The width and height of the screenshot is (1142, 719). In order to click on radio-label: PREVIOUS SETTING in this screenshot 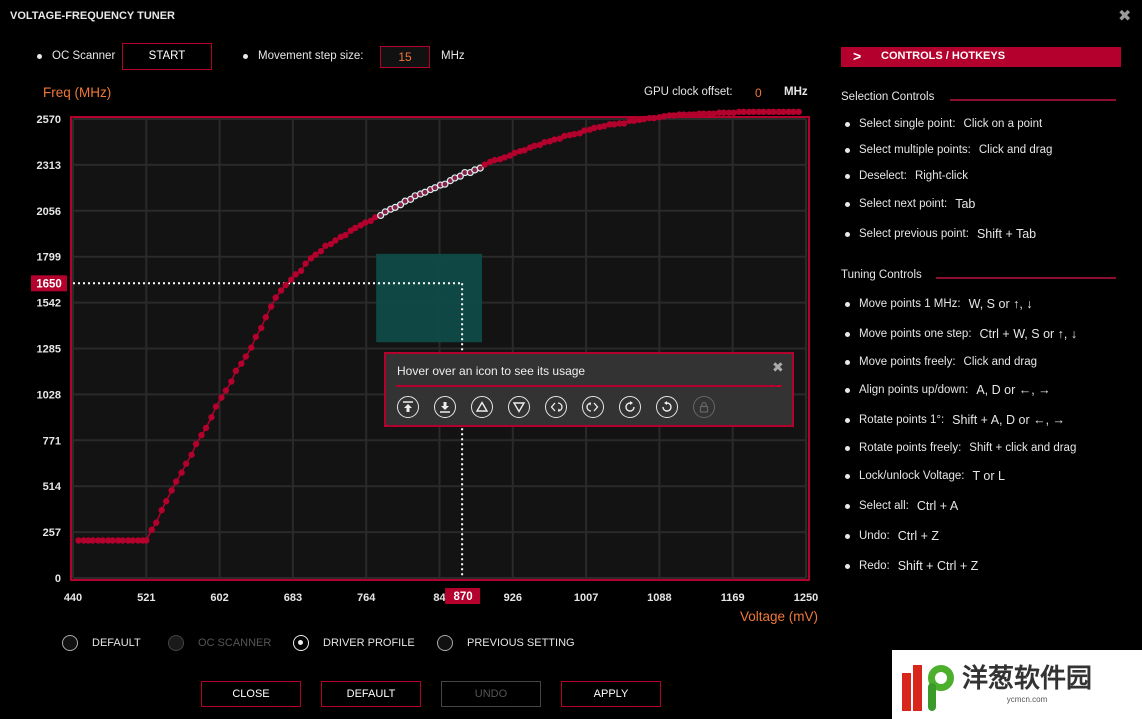, I will do `click(521, 643)`.